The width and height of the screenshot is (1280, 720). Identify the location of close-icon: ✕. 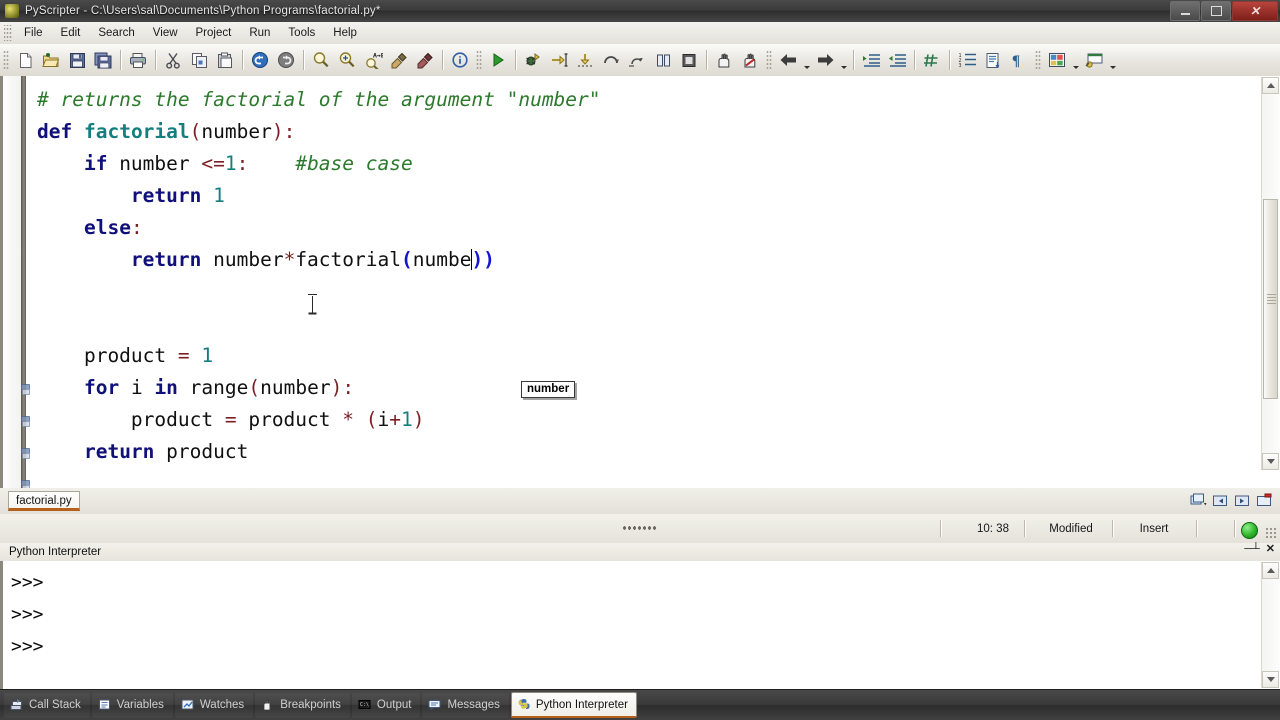
(1270, 549).